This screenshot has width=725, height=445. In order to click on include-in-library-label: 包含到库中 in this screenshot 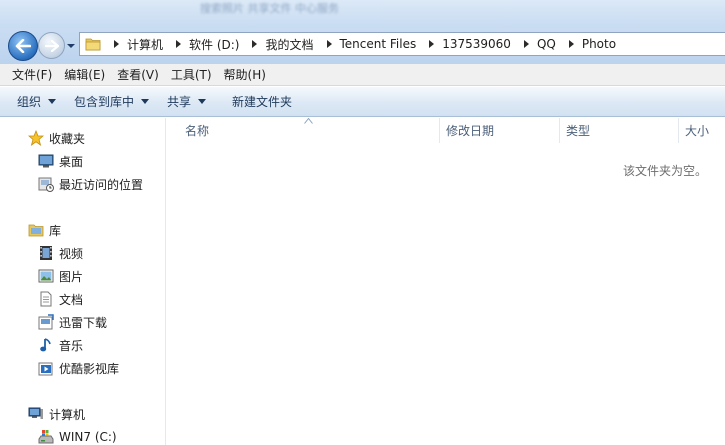, I will do `click(104, 102)`.